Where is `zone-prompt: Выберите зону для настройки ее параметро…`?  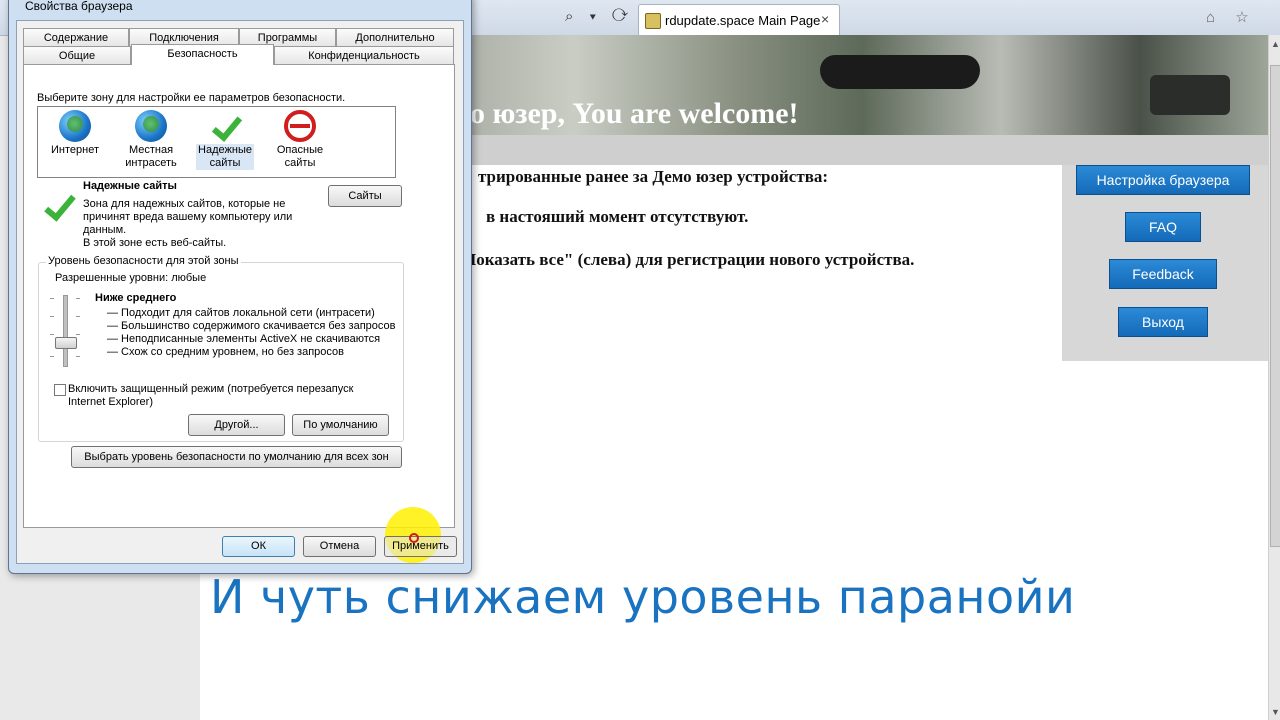
zone-prompt: Выберите зону для настройки ее параметро… is located at coordinates (191, 98).